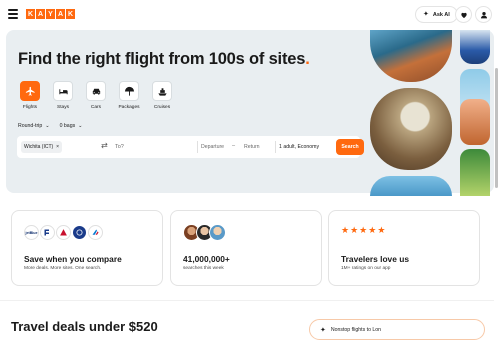 The image size is (500, 348). I want to click on heart-icon, so click(463, 15).